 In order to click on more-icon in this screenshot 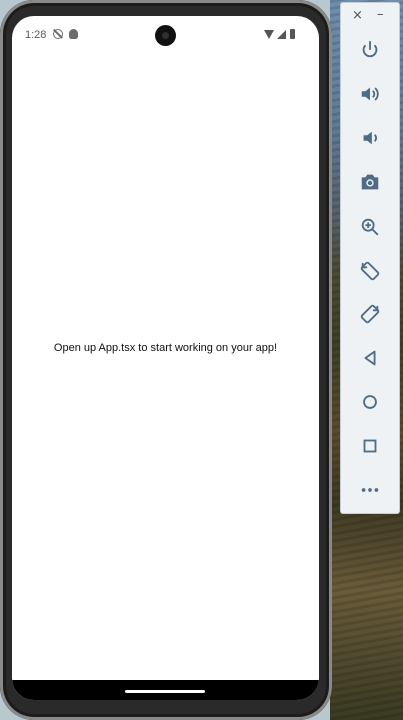, I will do `click(370, 490)`.